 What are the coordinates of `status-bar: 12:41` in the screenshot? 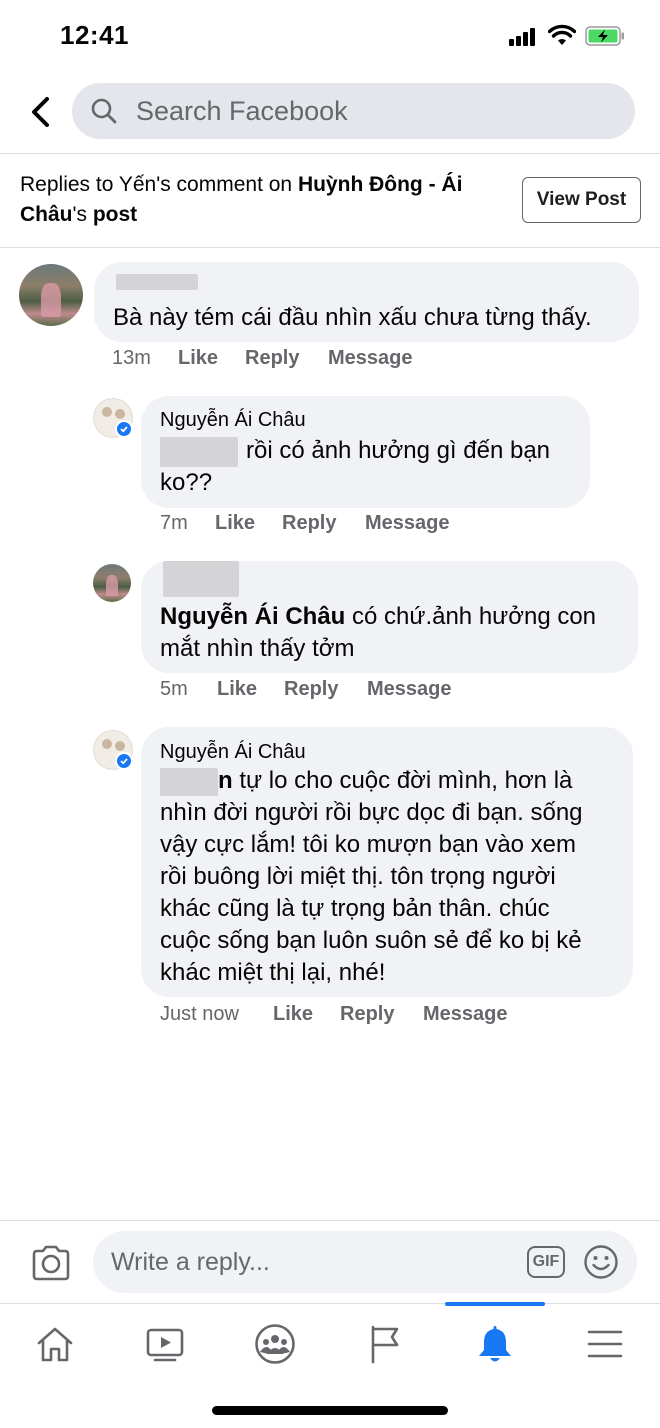 It's located at (330, 35).